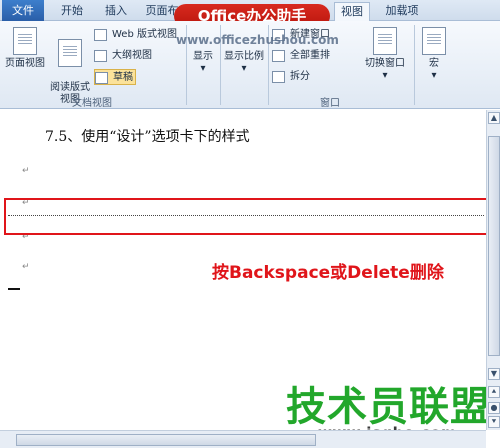 Image resolution: width=500 pixels, height=448 pixels. What do you see at coordinates (494, 118) in the screenshot?
I see `scroll-up-icon: ▲` at bounding box center [494, 118].